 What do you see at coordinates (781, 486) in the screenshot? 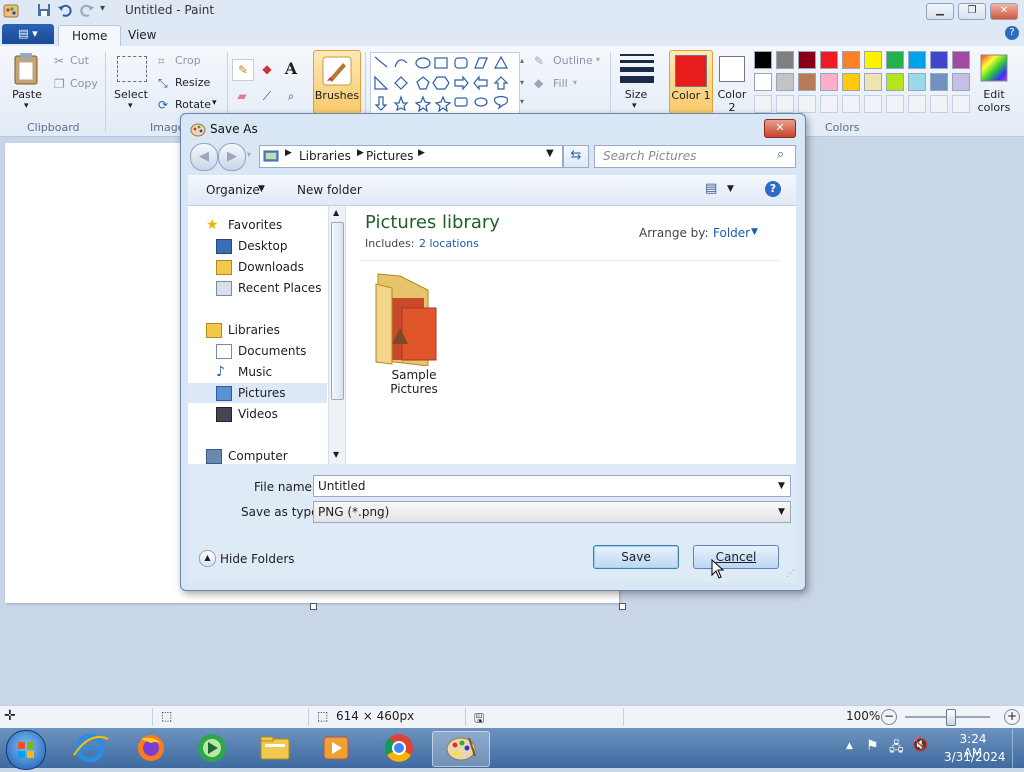
I see `file-name-dropdown-icon: ▼` at bounding box center [781, 486].